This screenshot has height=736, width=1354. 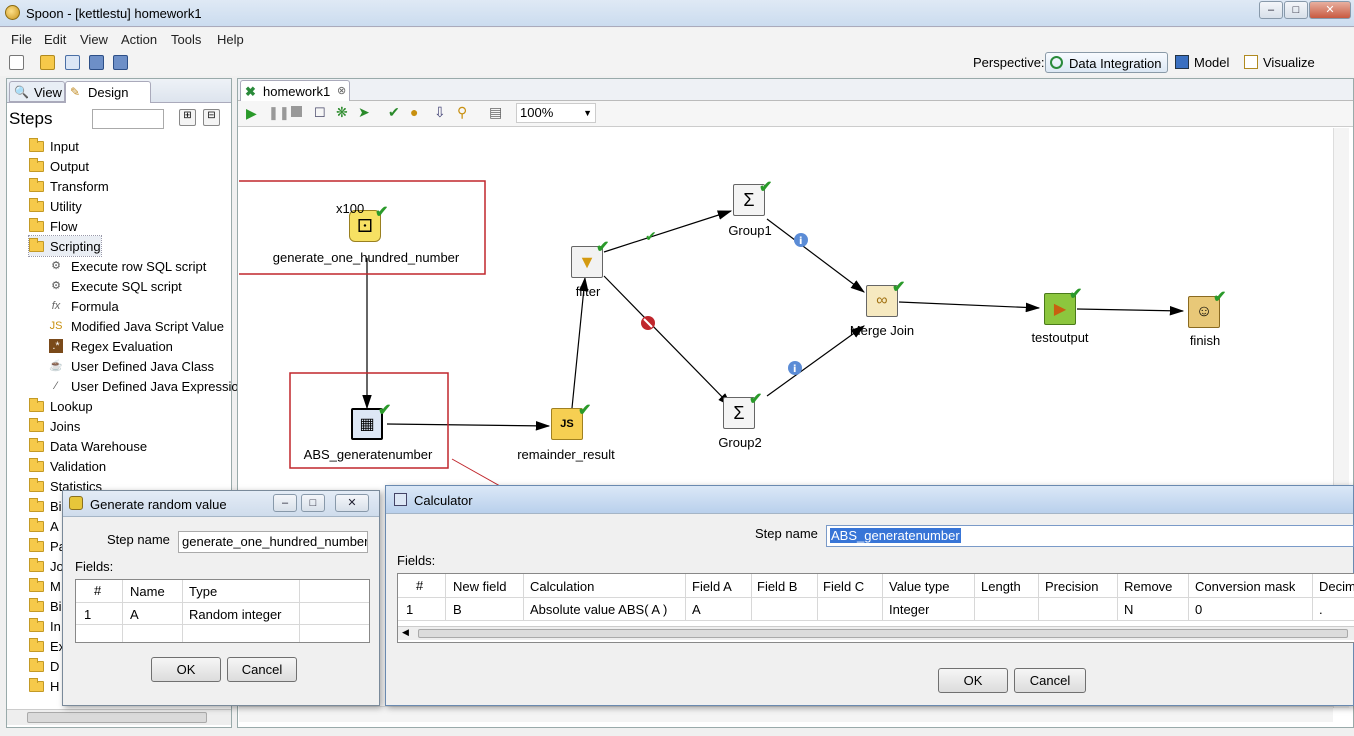 I want to click on column-header: Value type, so click(x=919, y=586).